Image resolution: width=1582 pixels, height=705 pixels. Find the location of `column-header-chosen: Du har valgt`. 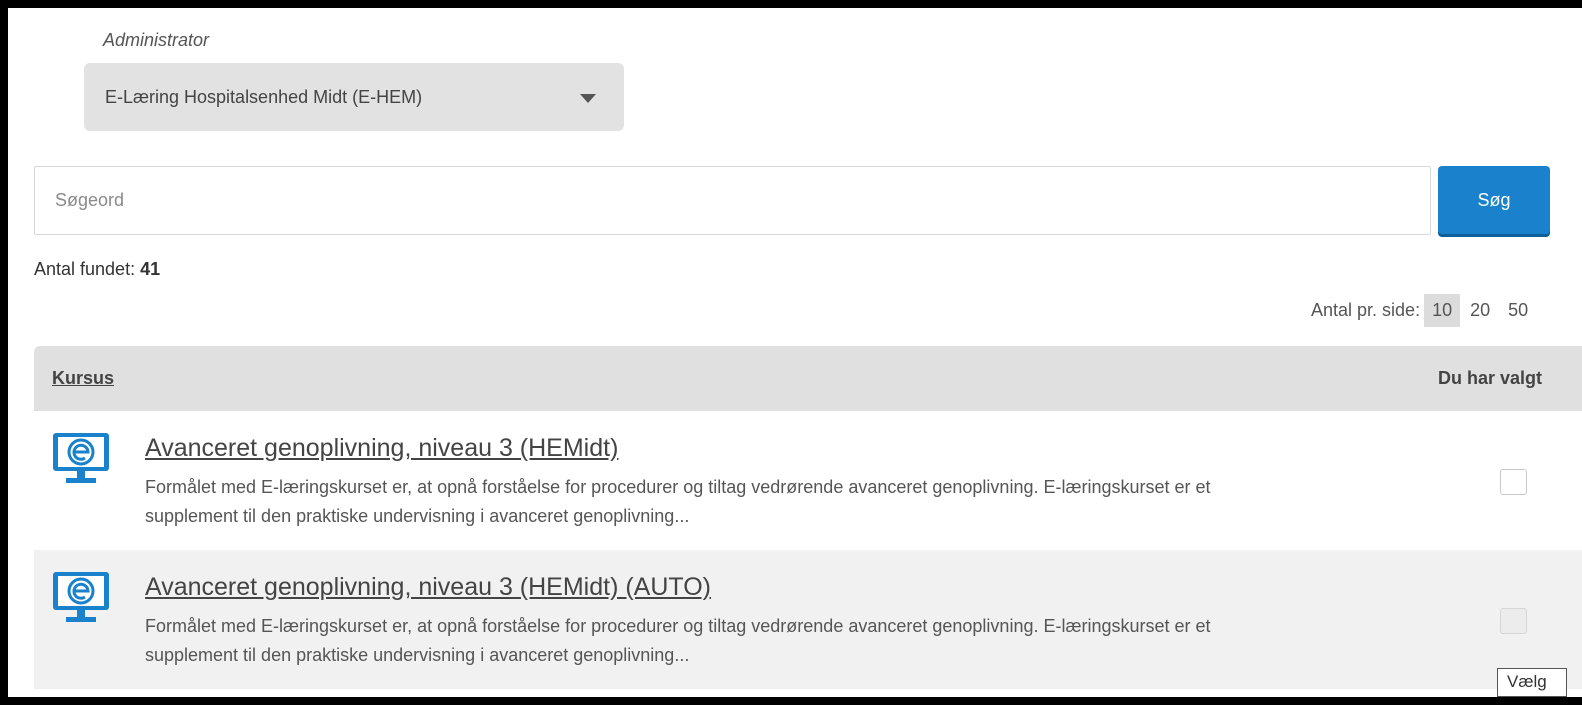

column-header-chosen: Du har valgt is located at coordinates (1490, 378).